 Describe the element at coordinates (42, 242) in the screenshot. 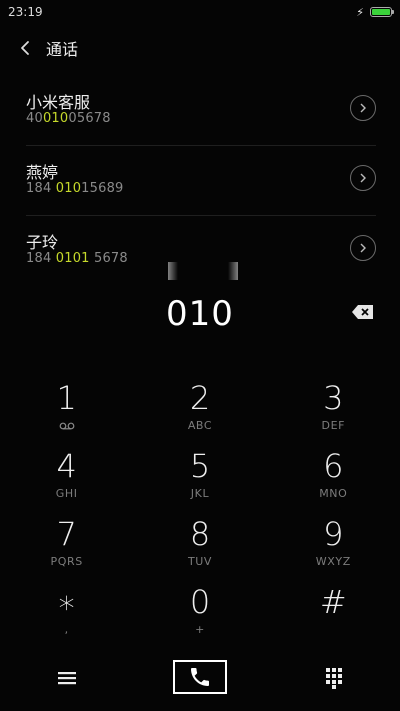

I see `contact-name: 子玲` at that location.